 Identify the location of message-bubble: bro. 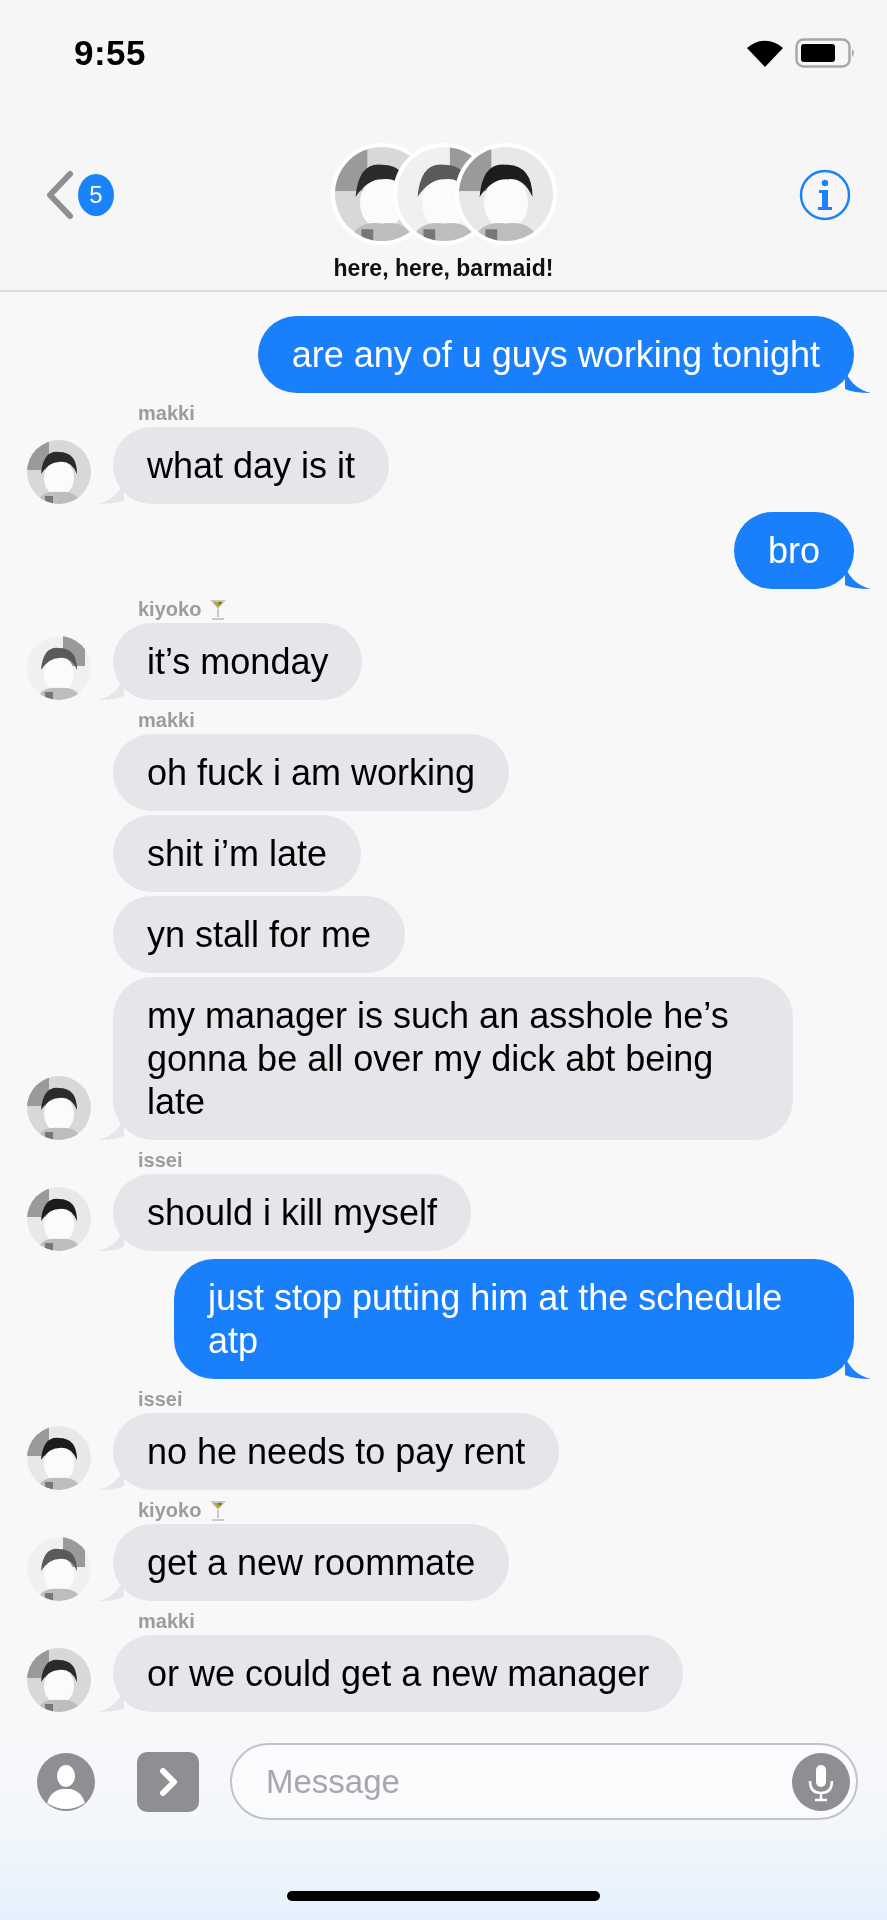
(793, 550).